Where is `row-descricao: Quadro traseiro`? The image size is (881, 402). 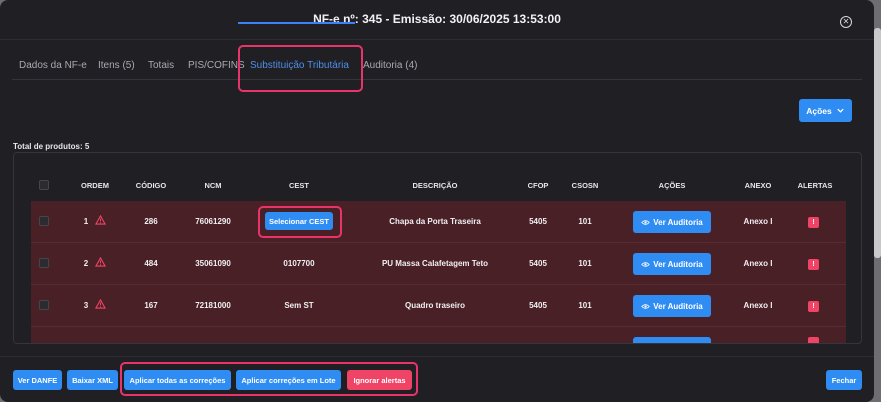
row-descricao: Quadro traseiro is located at coordinates (435, 305).